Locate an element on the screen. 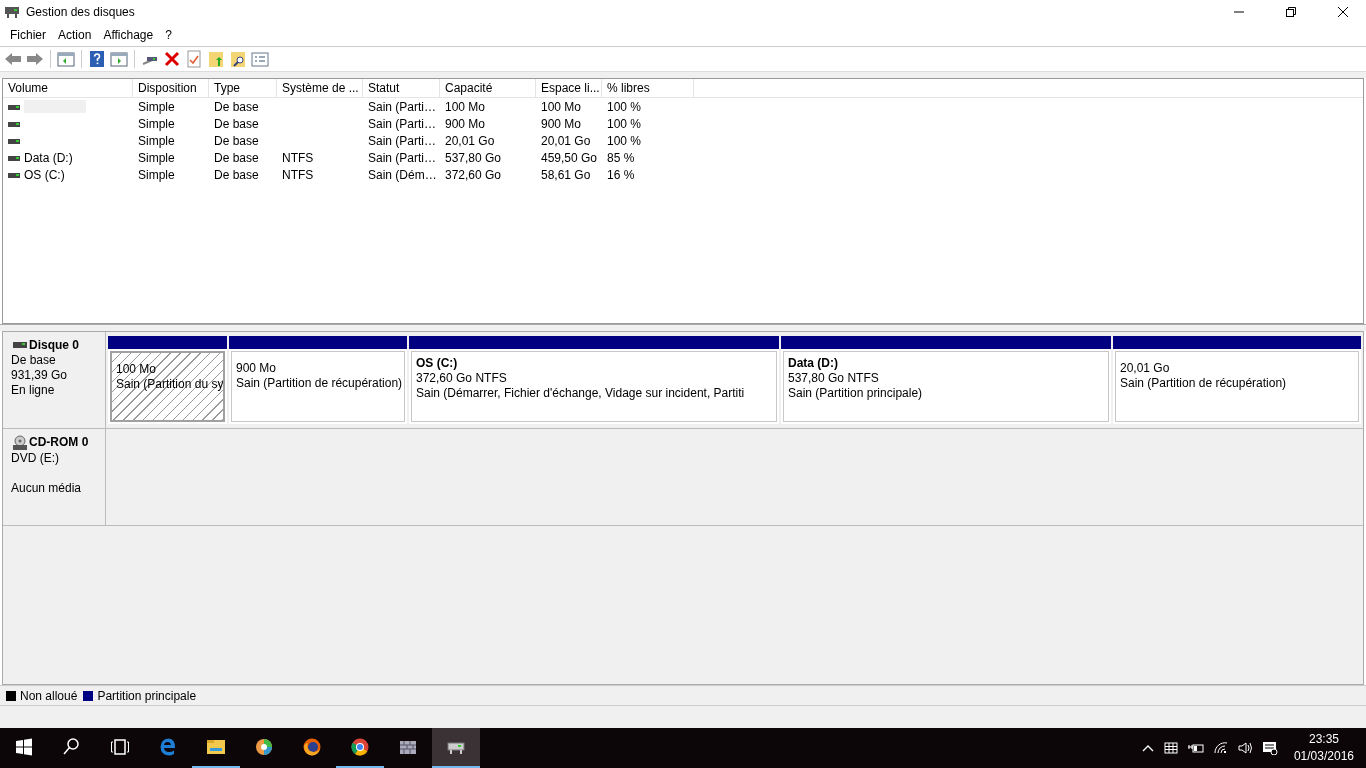 The image size is (1366, 768). disk-info: Aucun média is located at coordinates (47, 488).